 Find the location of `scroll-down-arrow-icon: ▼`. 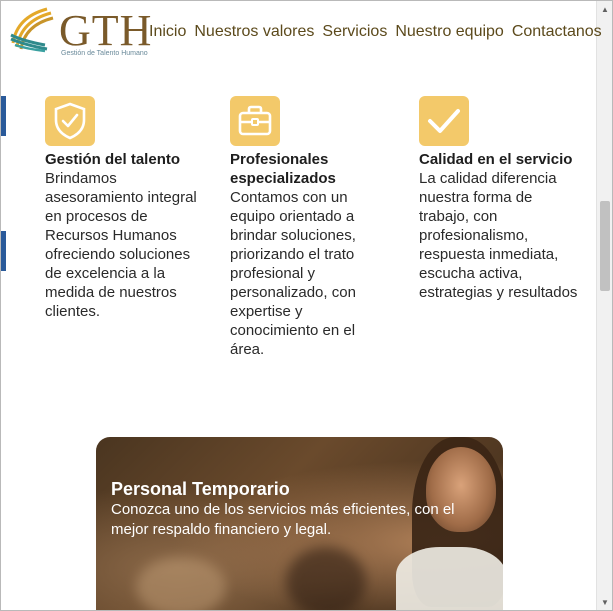

scroll-down-arrow-icon: ▼ is located at coordinates (604, 602).